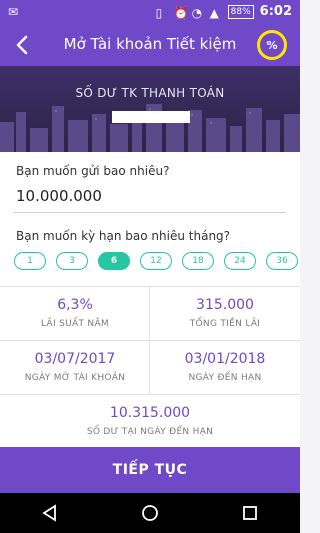 This screenshot has width=320, height=533. What do you see at coordinates (30, 261) in the screenshot?
I see `term-chip-1: 1` at bounding box center [30, 261].